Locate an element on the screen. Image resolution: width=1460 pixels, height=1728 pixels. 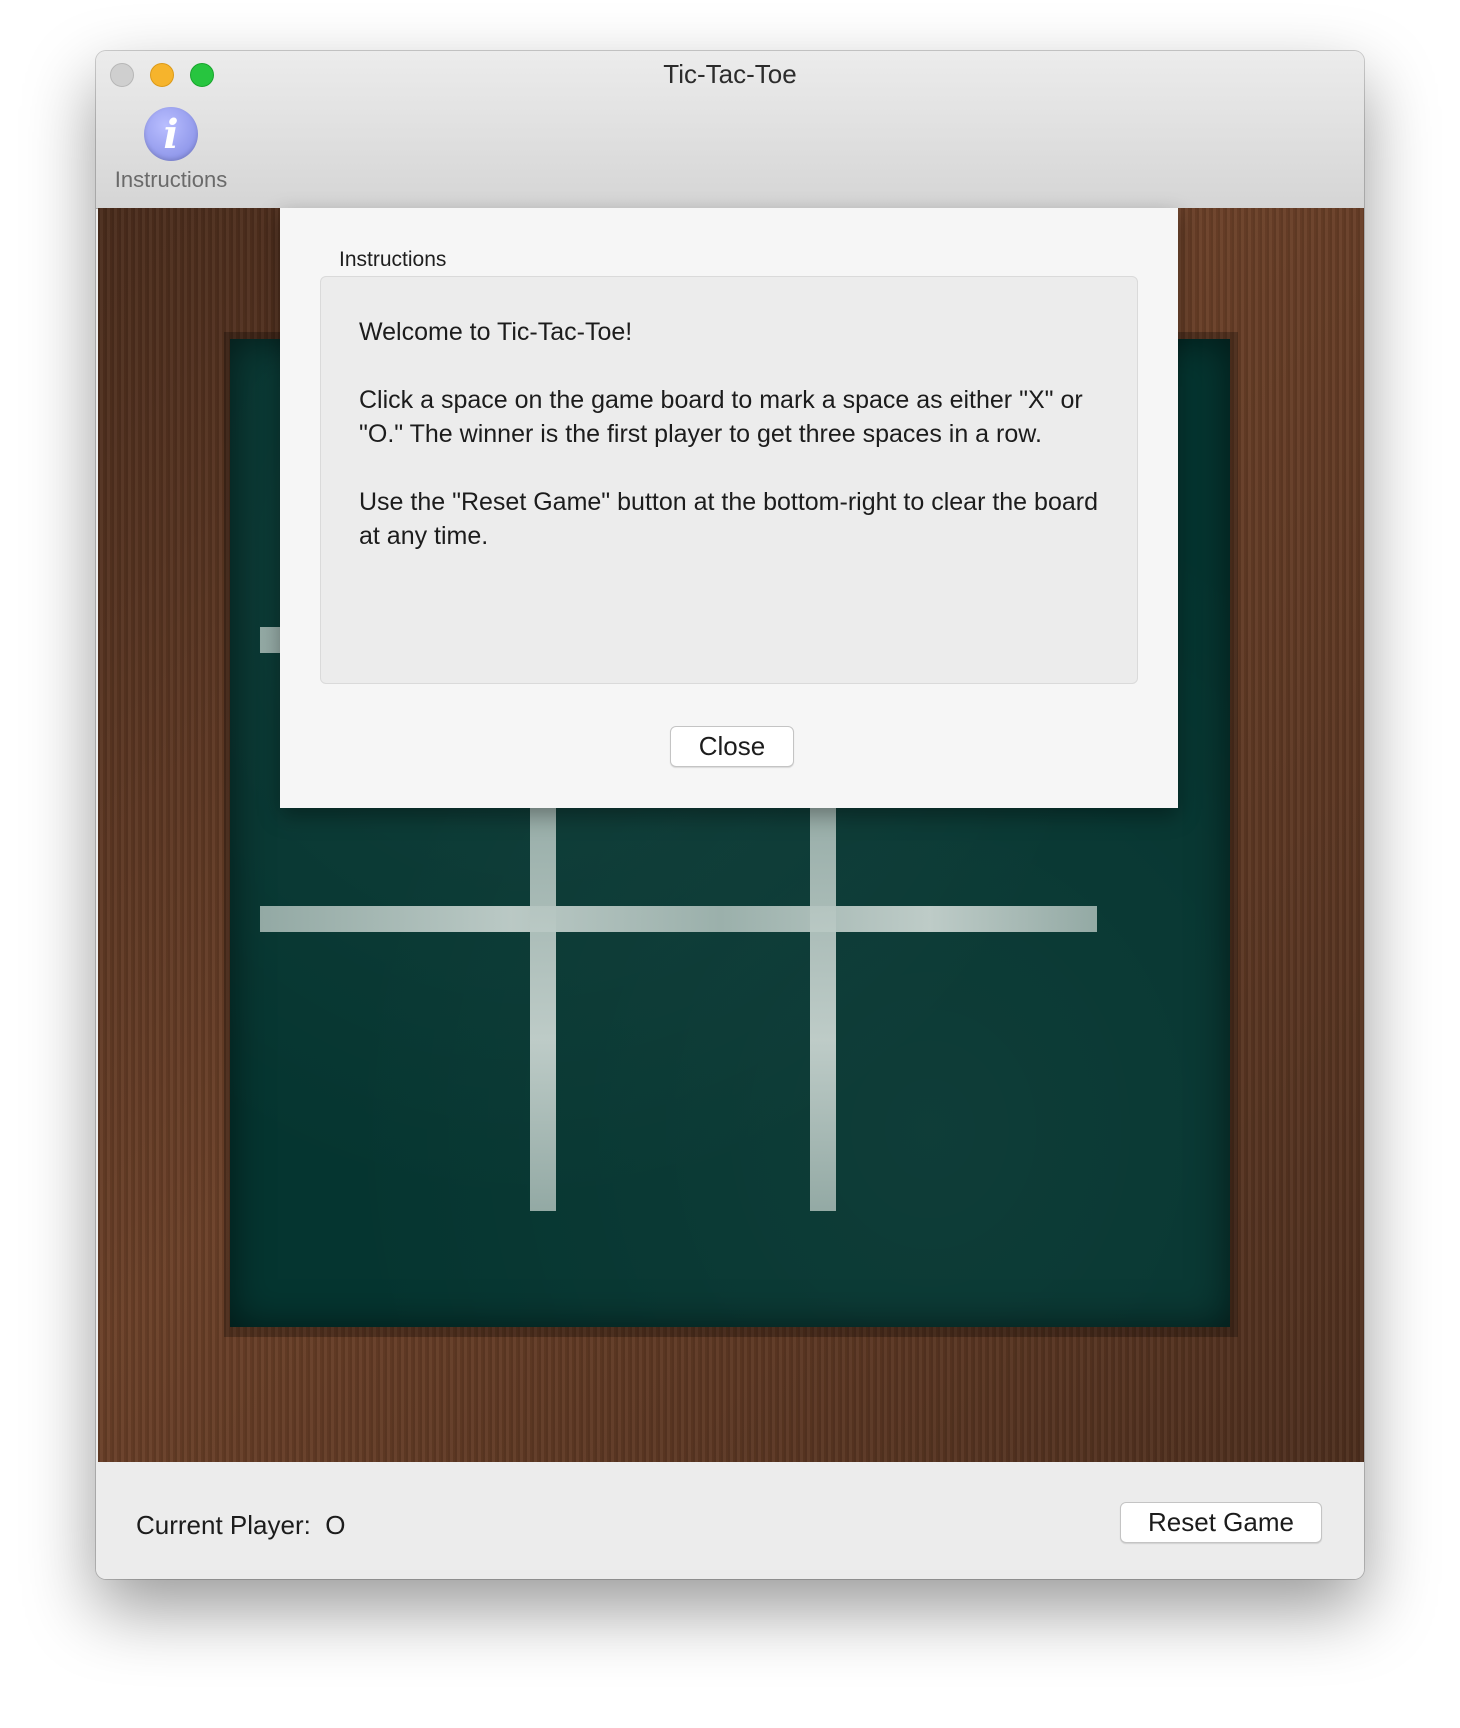
info-icon: i is located at coordinates (171, 134).